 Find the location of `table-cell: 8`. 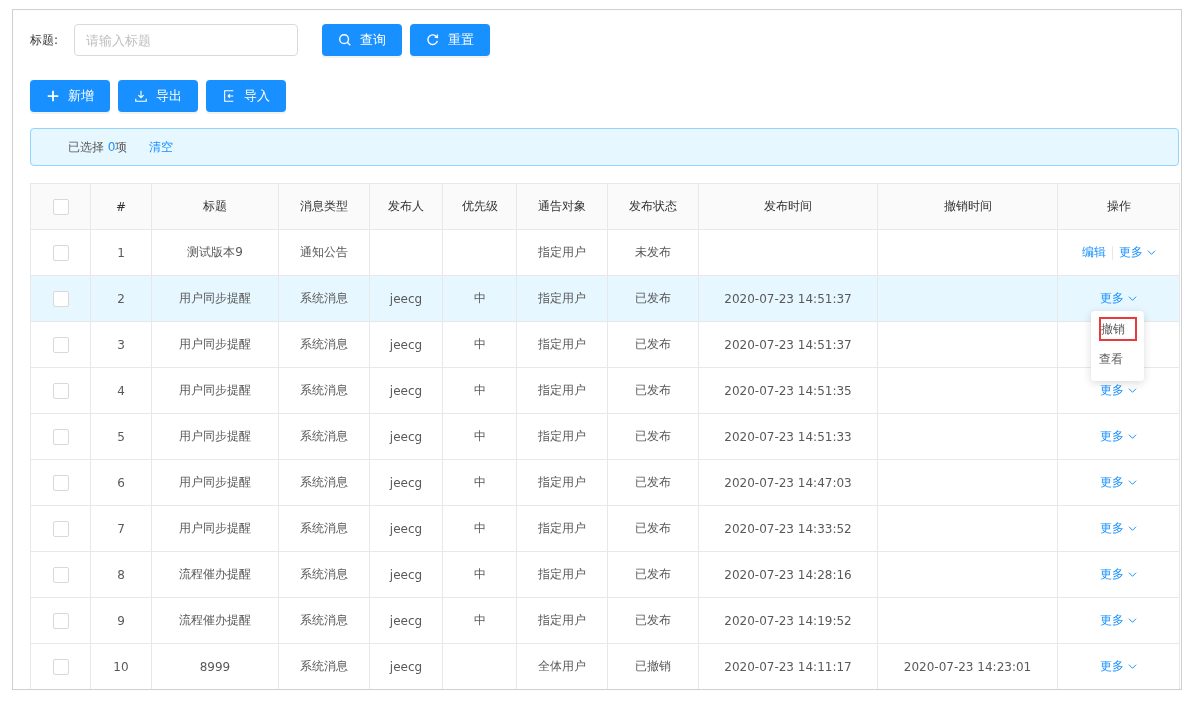

table-cell: 8 is located at coordinates (121, 574).